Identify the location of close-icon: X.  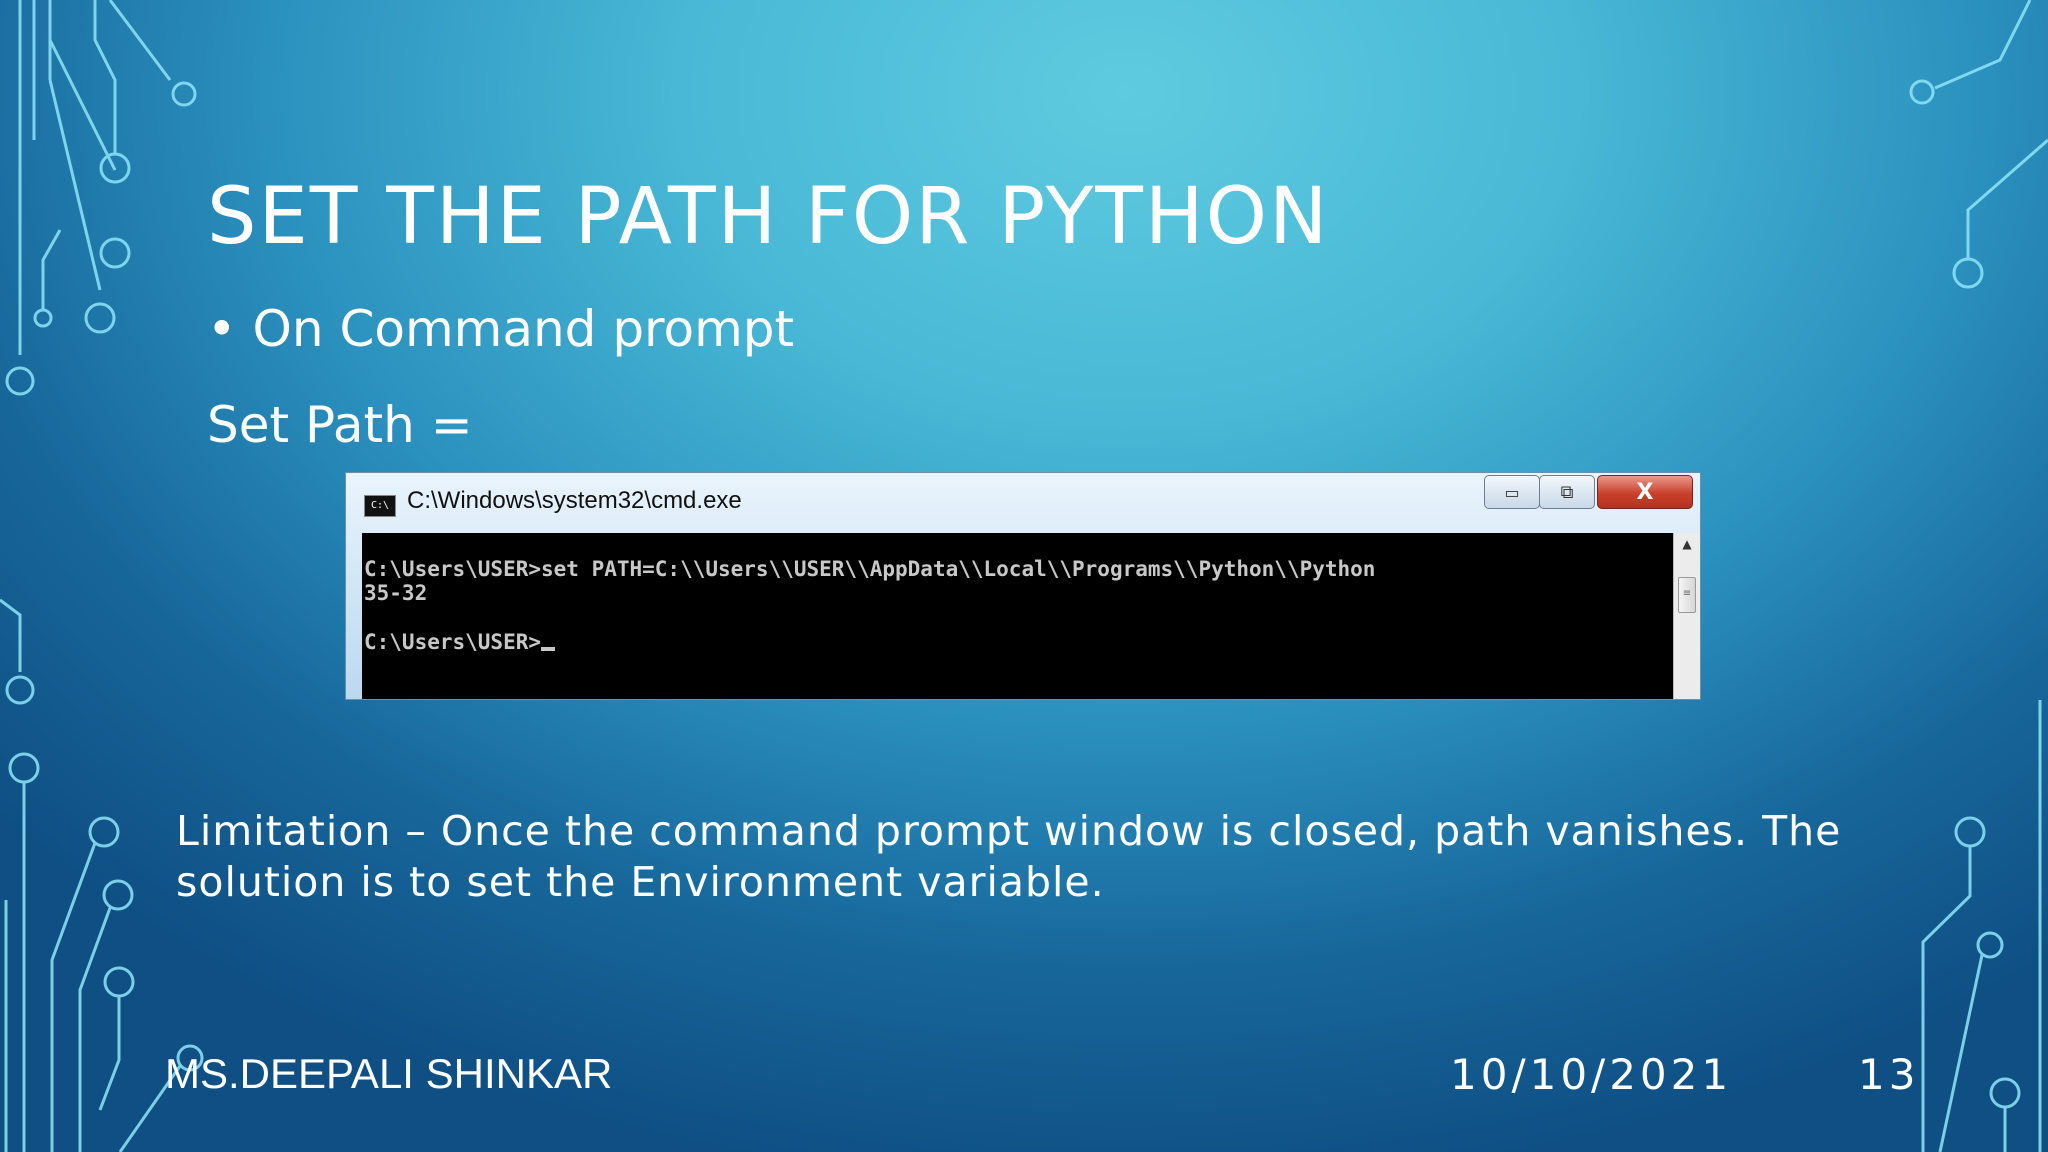
(1645, 492).